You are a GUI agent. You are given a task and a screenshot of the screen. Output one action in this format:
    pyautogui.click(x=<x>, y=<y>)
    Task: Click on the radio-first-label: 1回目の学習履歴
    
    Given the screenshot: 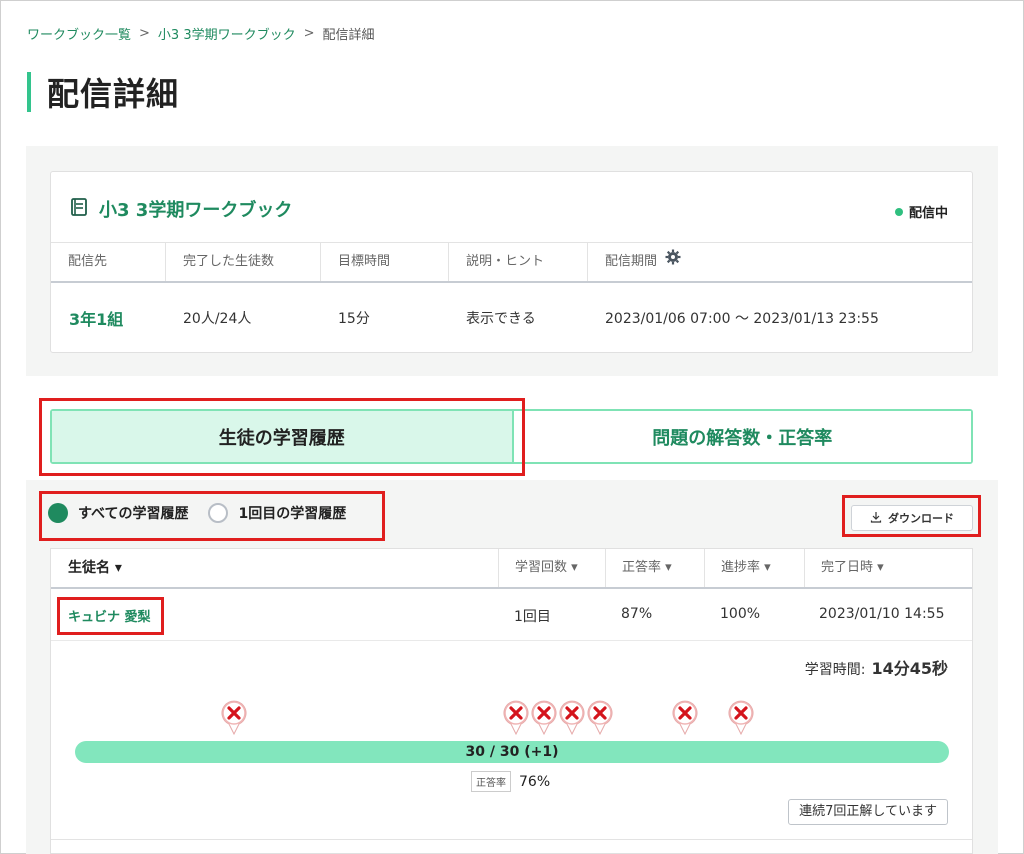 What is the action you would take?
    pyautogui.click(x=292, y=513)
    